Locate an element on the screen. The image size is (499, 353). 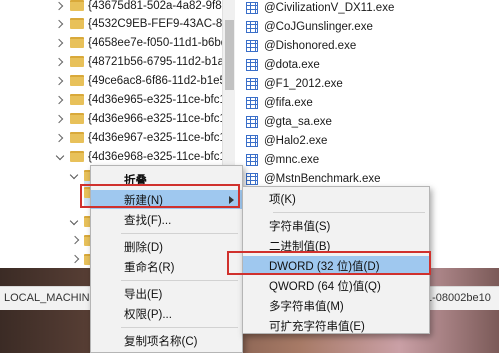
menu-item-label: DWORD (32 位)值(D) is located at coordinates (324, 266).